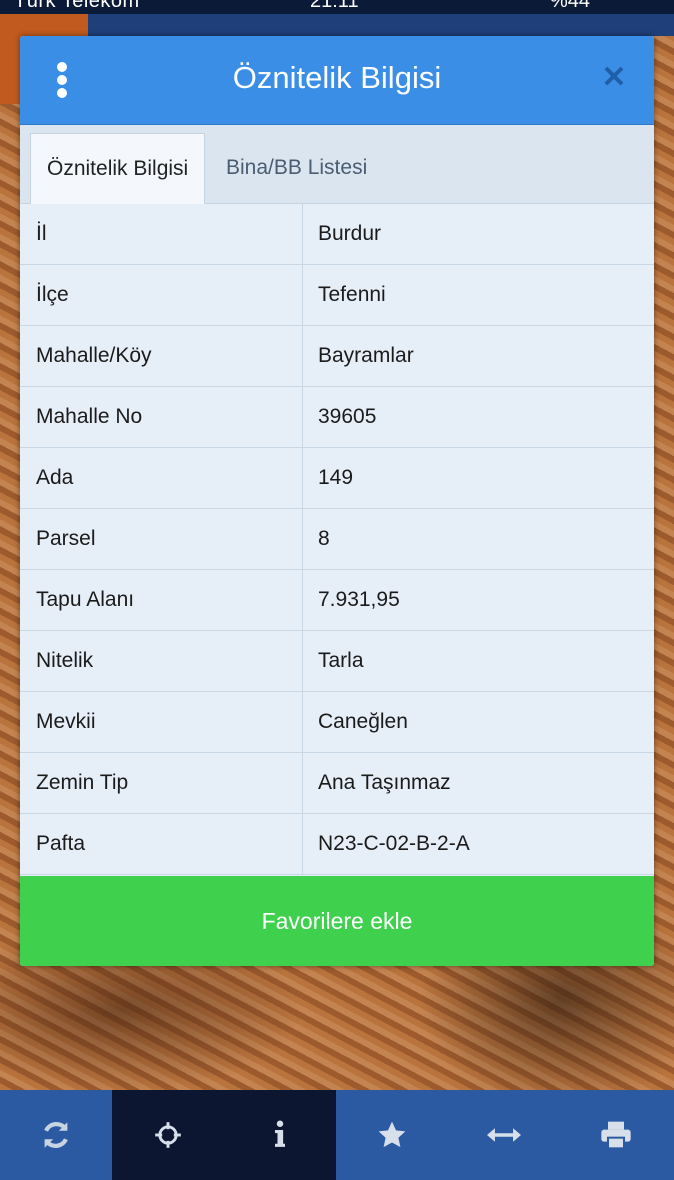  I want to click on table-row: Mevkii Caneğlen, so click(337, 722).